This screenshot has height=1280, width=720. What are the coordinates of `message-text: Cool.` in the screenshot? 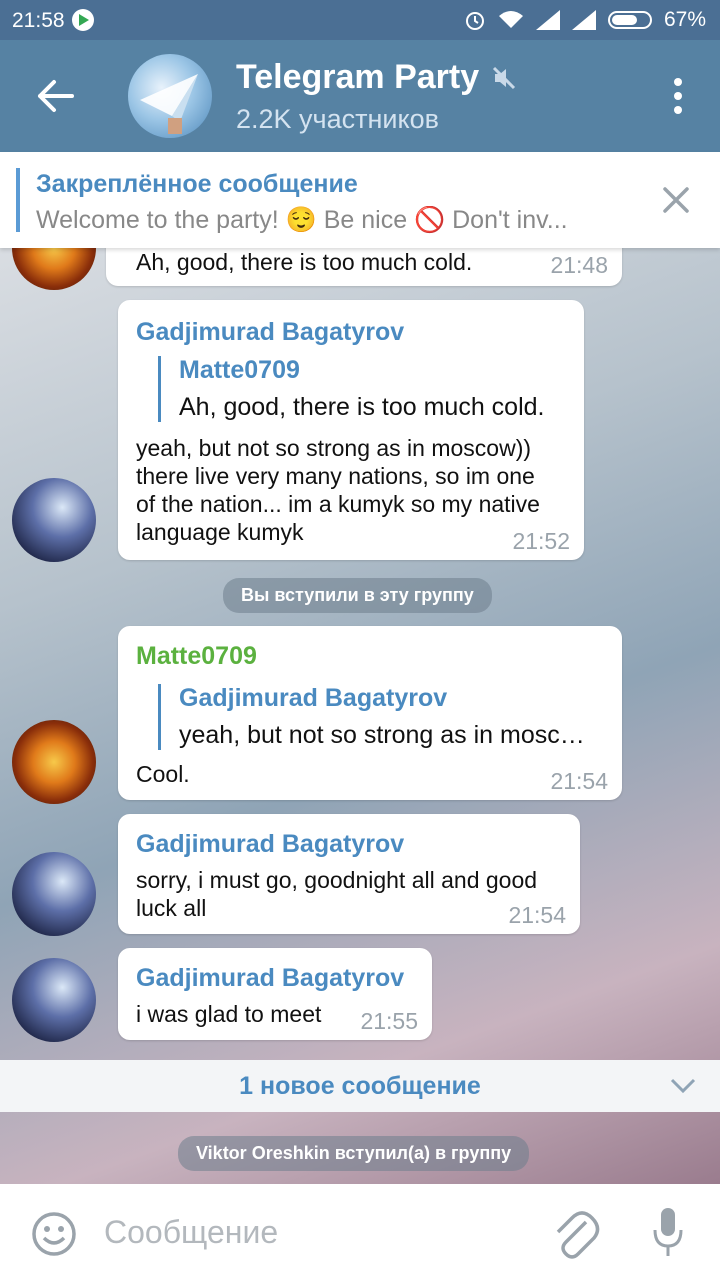 It's located at (163, 774).